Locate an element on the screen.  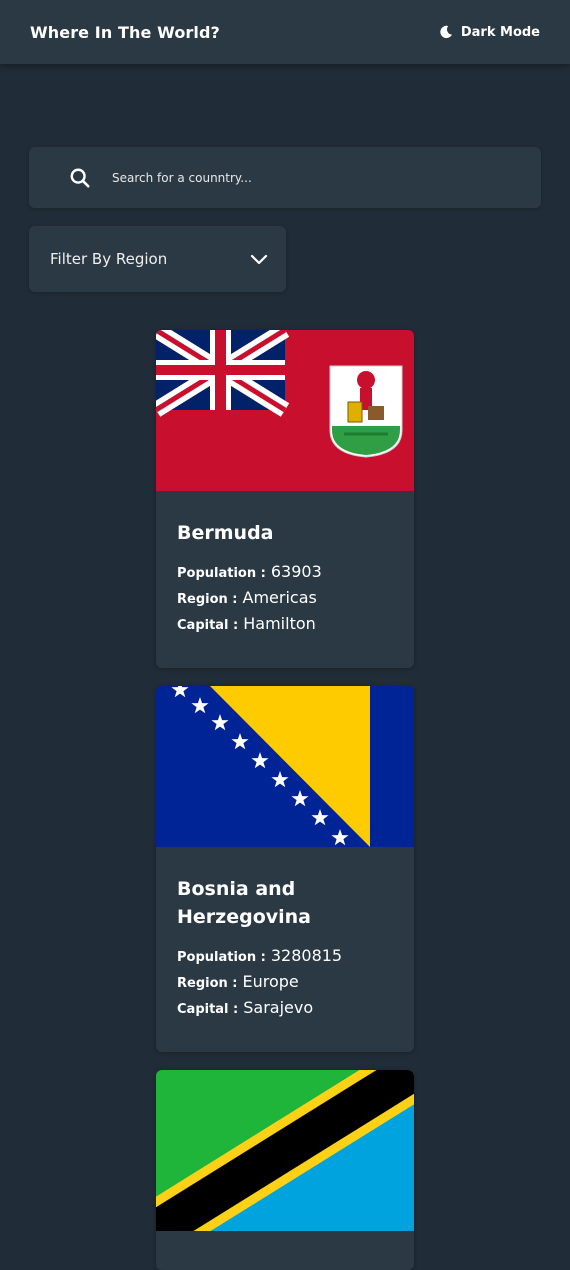
capital-value: Sarajevo is located at coordinates (278, 1007).